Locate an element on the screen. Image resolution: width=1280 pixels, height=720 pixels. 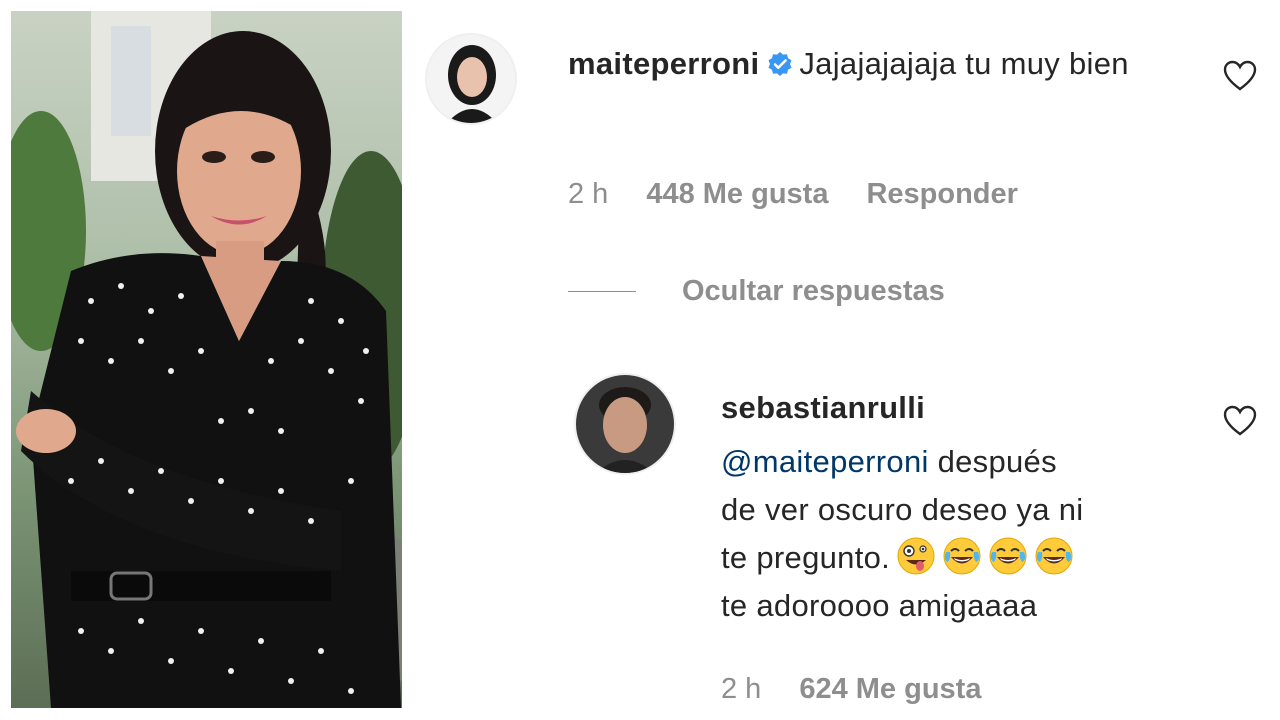
comment-text-line-4: te adoroooo amigaaaa is located at coordinates (879, 605).